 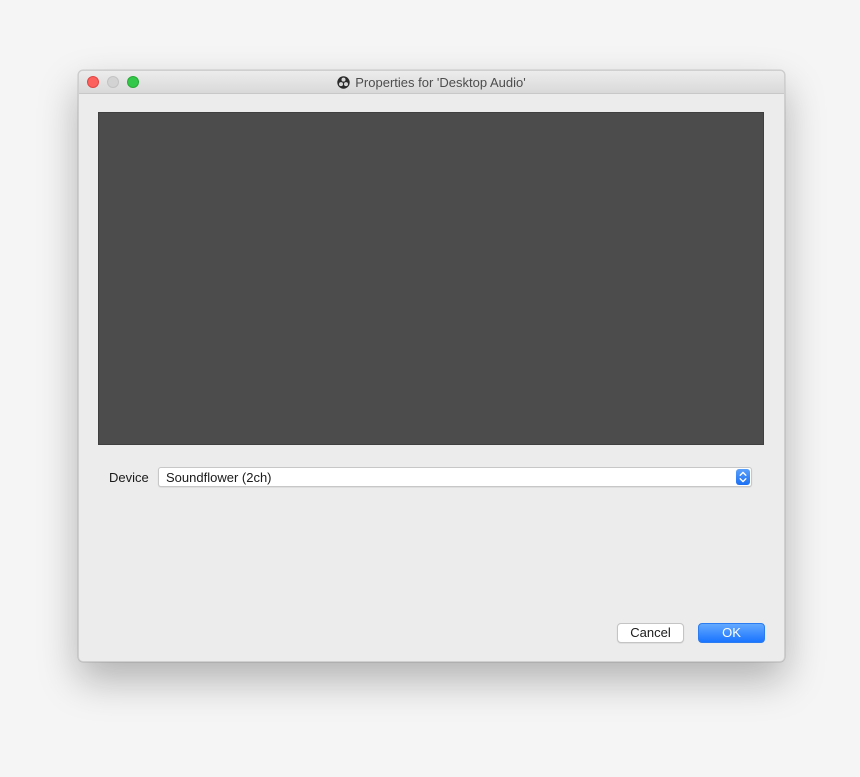 I want to click on cancel-button: Cancel, so click(x=650, y=633).